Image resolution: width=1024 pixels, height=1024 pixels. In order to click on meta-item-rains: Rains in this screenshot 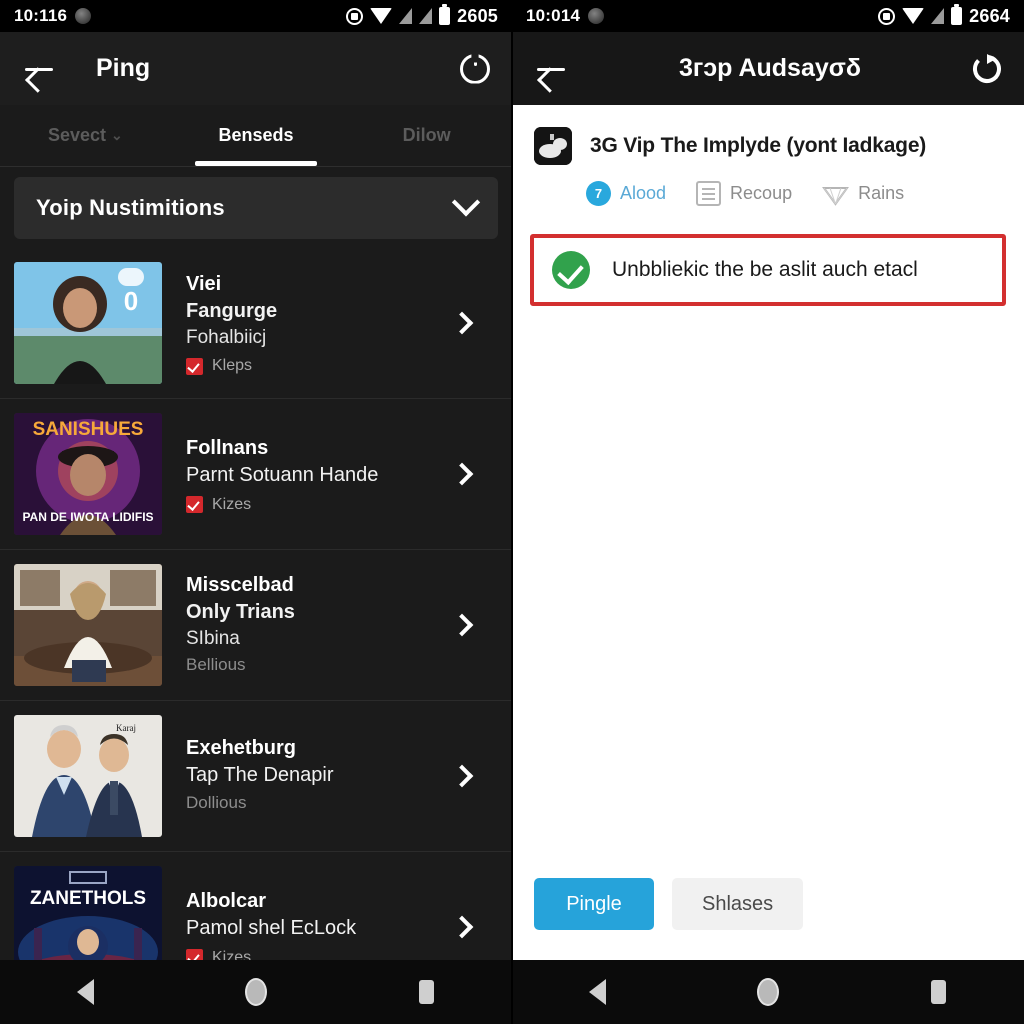, I will do `click(863, 194)`.